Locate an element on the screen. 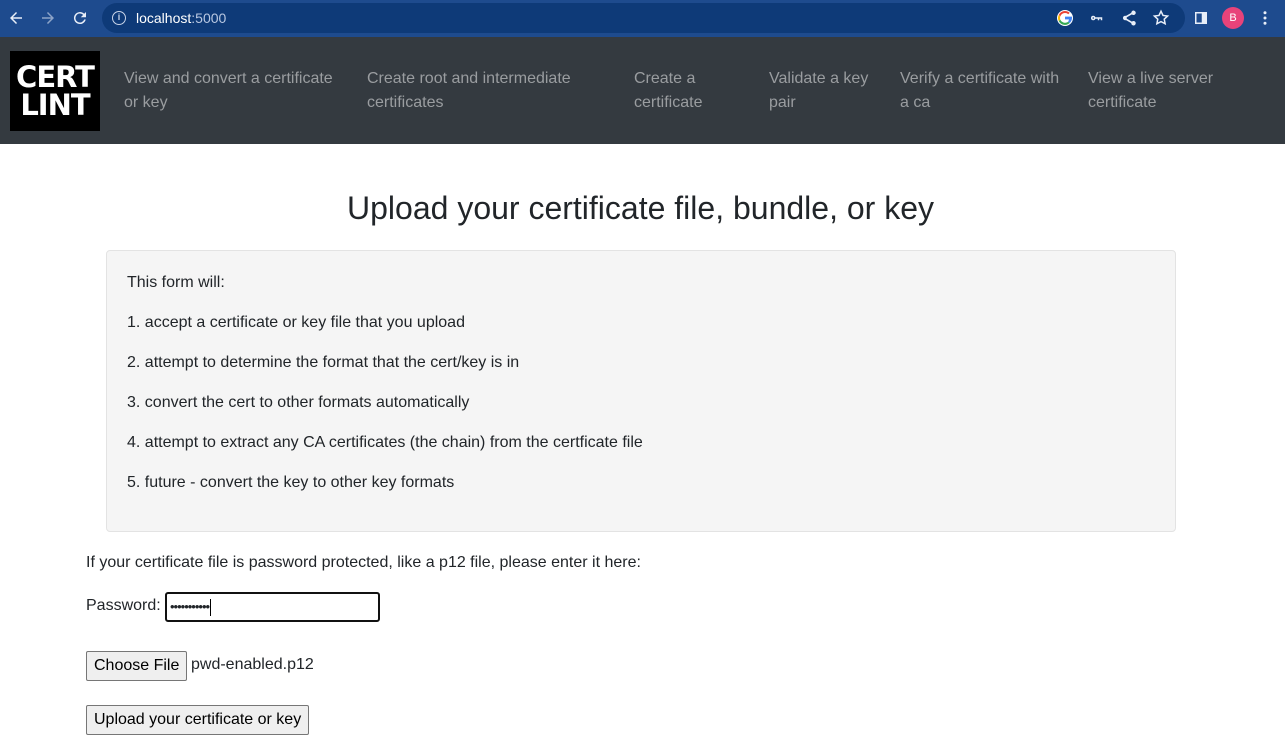  google-icon is located at coordinates (1065, 18).